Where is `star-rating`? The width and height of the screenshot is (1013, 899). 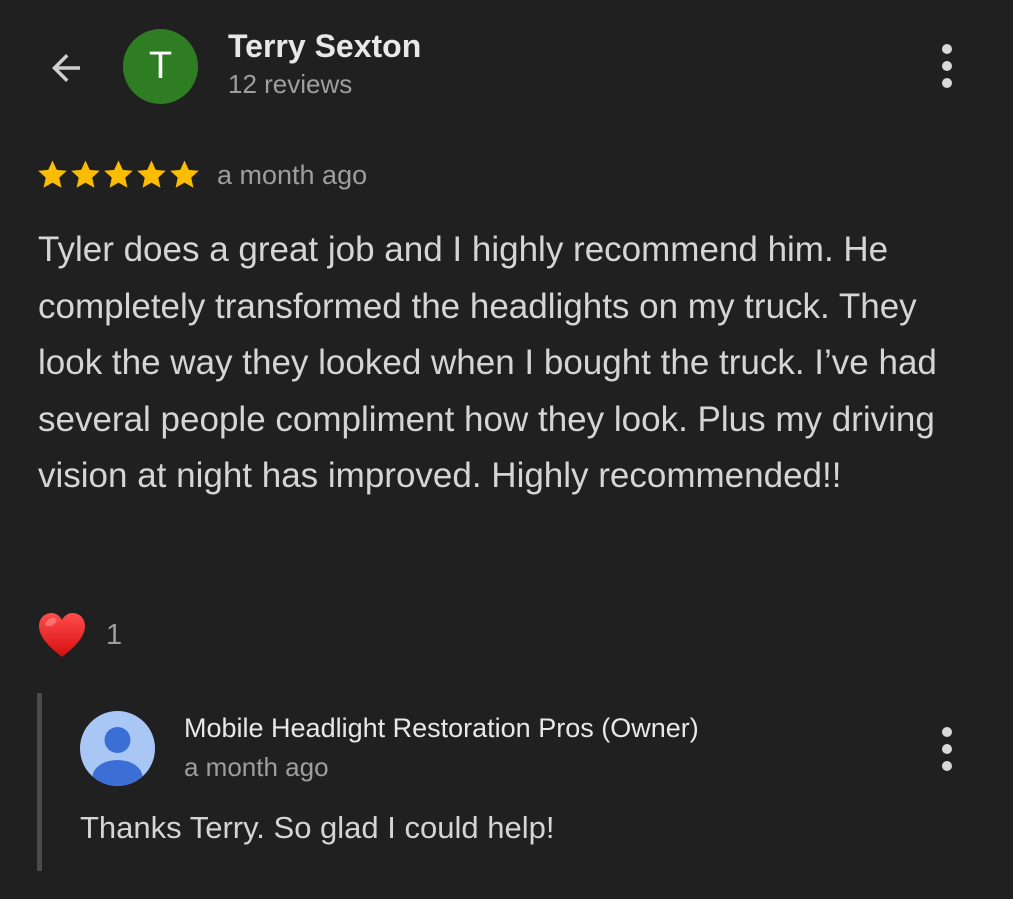
star-rating is located at coordinates (118, 174).